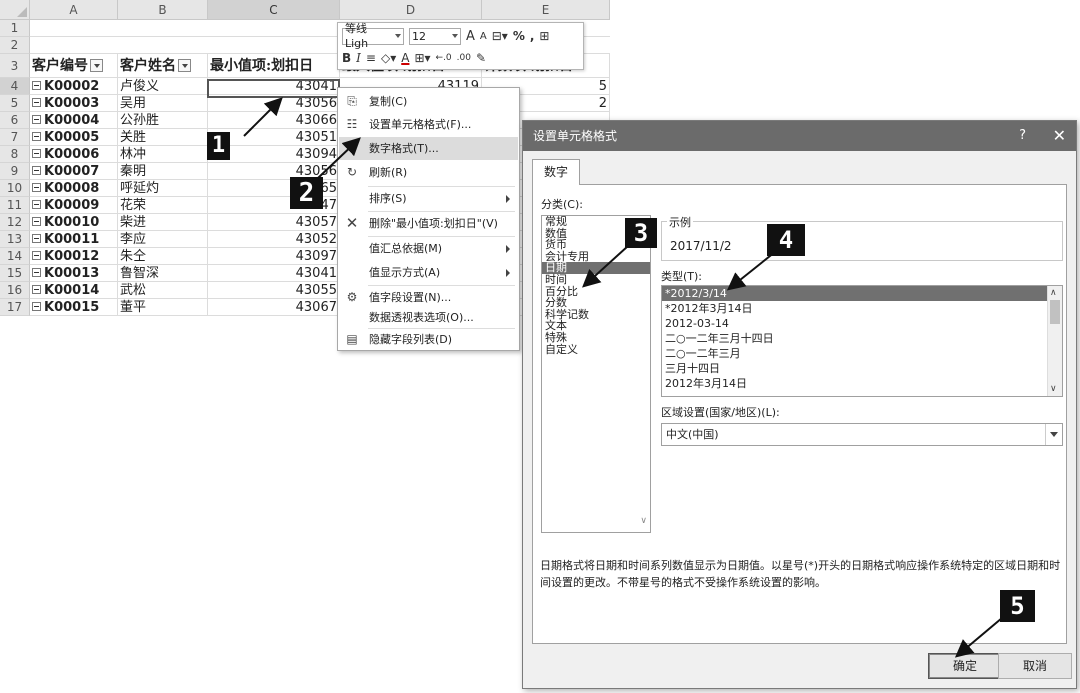  What do you see at coordinates (855, 323) in the screenshot?
I see `type-item: 2012-03-14` at bounding box center [855, 323].